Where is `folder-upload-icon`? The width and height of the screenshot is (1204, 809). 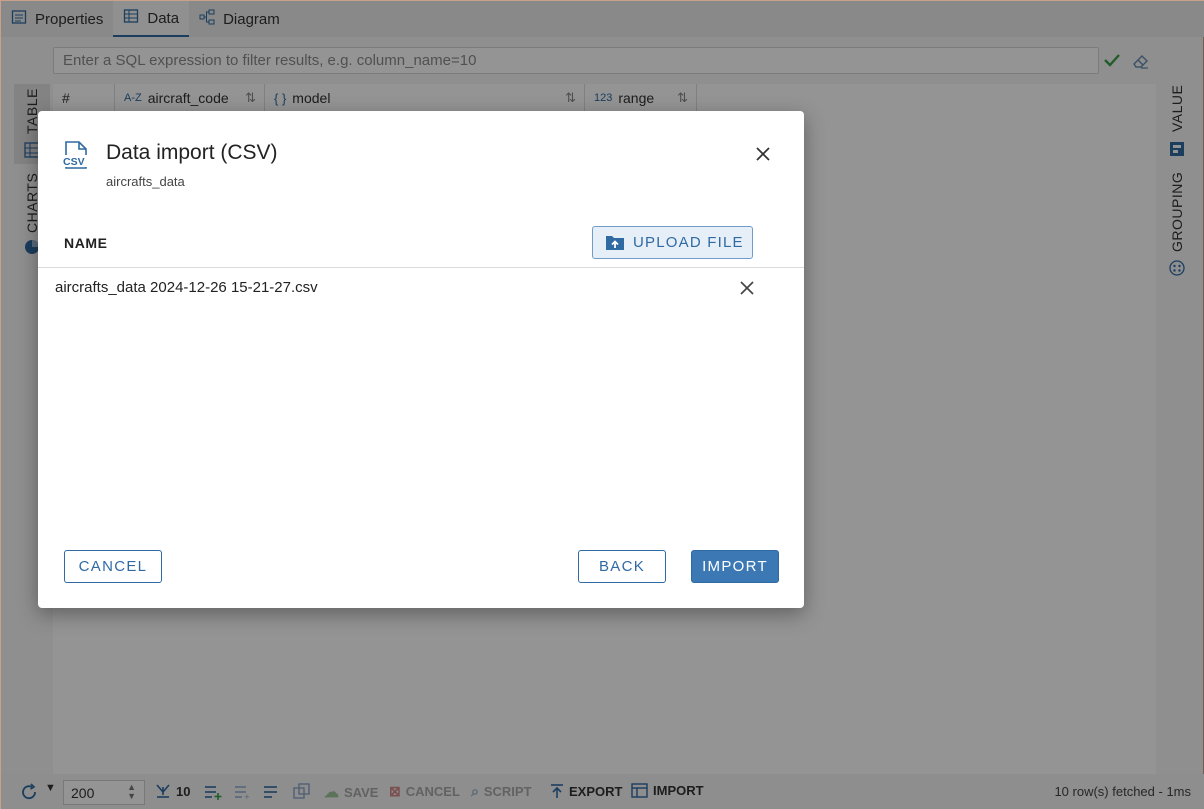
folder-upload-icon is located at coordinates (615, 242).